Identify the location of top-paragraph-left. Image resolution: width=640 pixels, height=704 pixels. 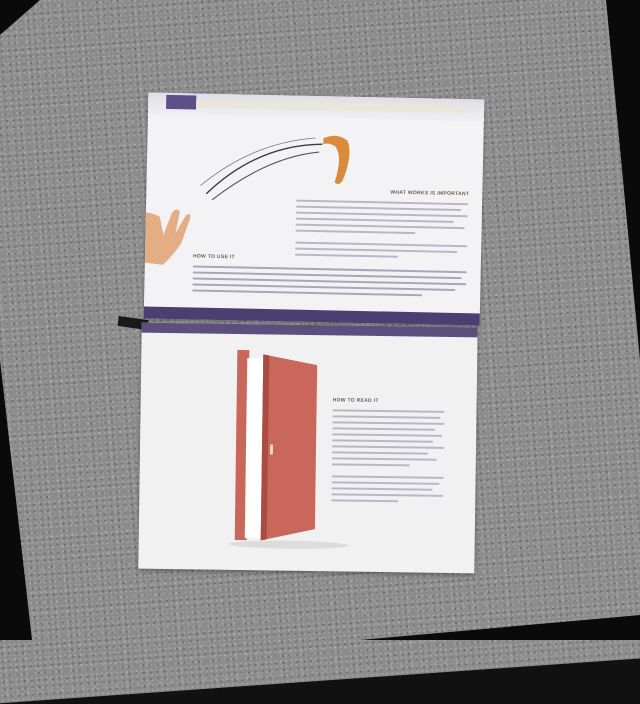
(329, 283).